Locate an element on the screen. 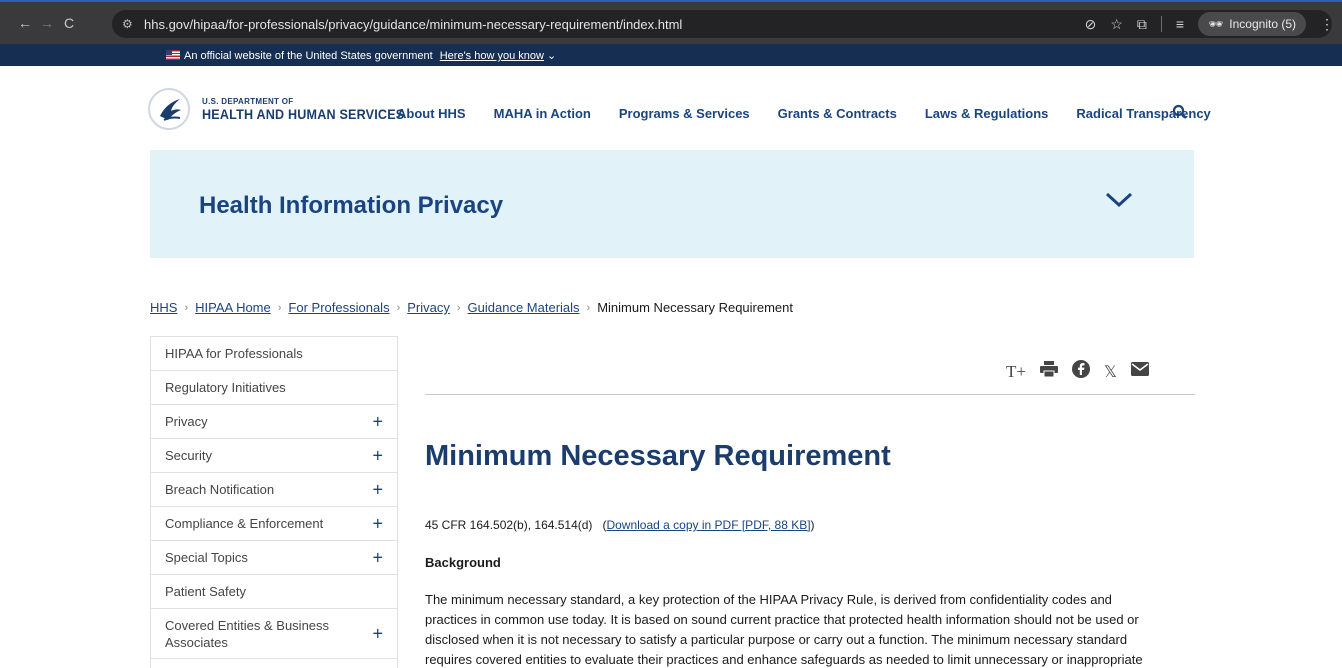  logo-title: HEALTH AND HUMAN SERVICES is located at coordinates (303, 113).